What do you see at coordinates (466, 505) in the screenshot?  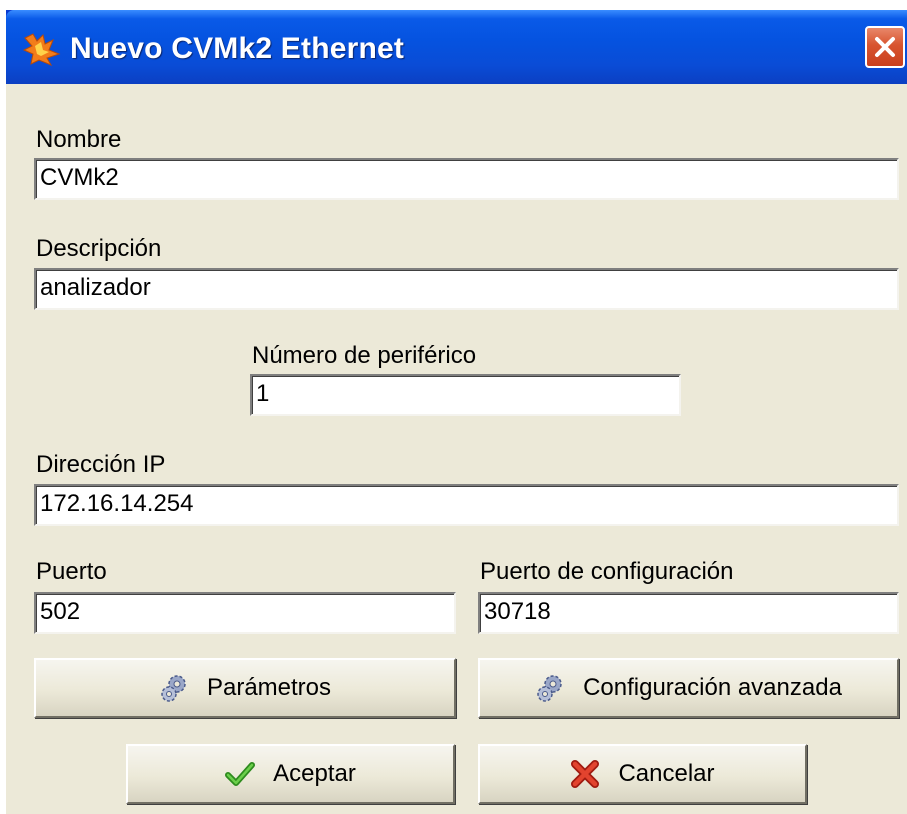 I see `ip-input: 172.16.14.254` at bounding box center [466, 505].